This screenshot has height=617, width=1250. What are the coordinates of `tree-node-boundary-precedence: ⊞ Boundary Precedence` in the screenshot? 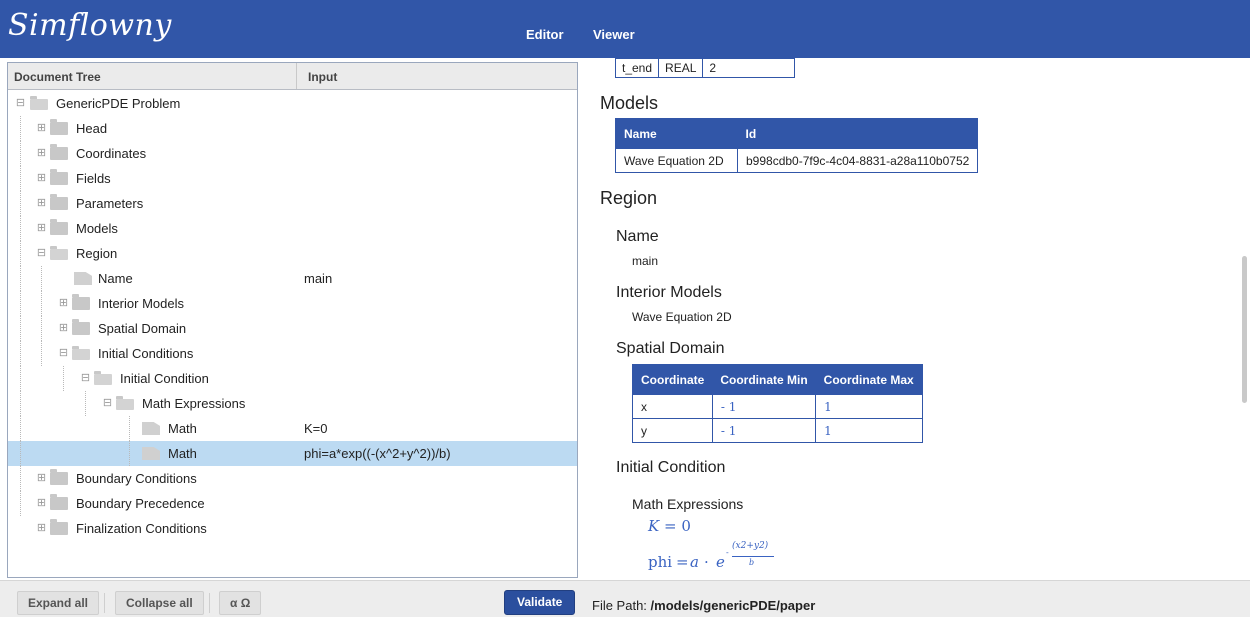 It's located at (292, 503).